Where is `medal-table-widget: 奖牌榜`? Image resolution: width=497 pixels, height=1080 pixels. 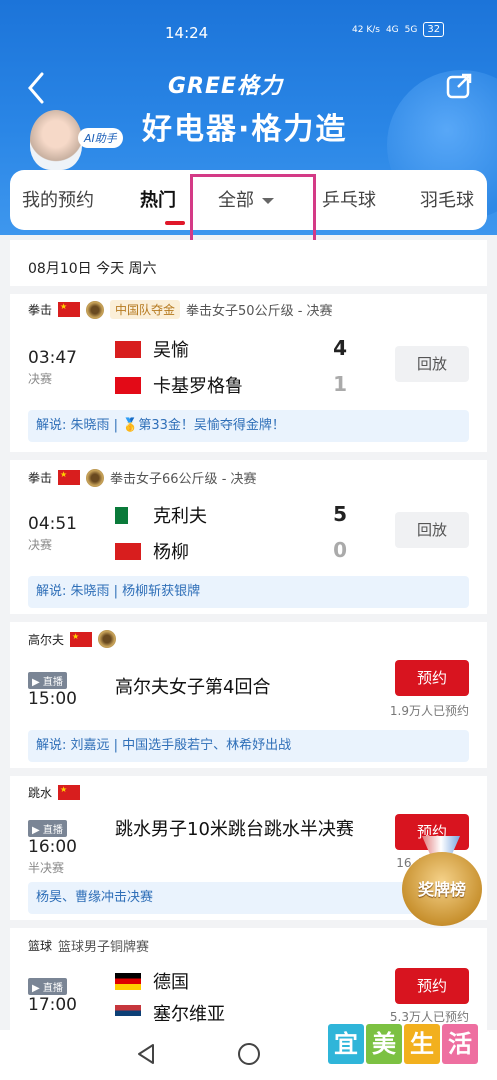
medal-table-widget: 奖牌榜 is located at coordinates (441, 881).